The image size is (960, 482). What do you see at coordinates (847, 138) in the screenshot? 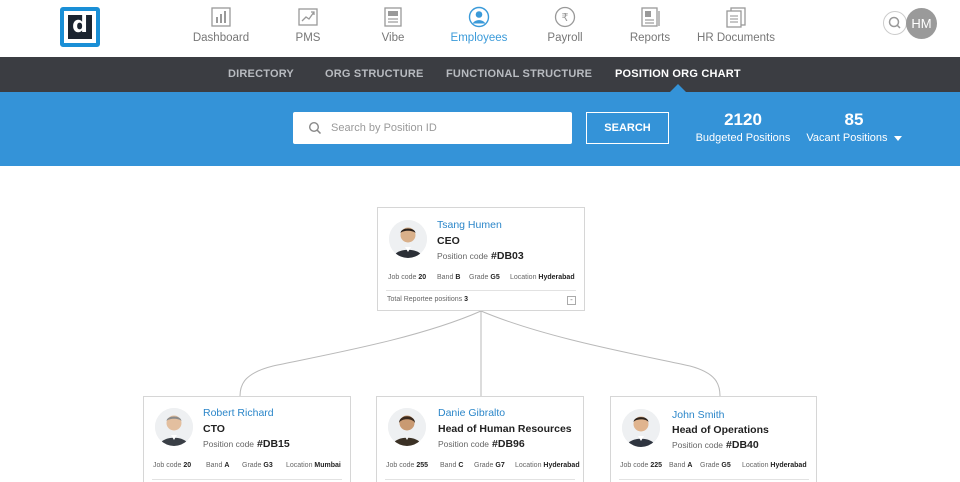
I see `vacant-positions-label: Vacant Positions` at bounding box center [847, 138].